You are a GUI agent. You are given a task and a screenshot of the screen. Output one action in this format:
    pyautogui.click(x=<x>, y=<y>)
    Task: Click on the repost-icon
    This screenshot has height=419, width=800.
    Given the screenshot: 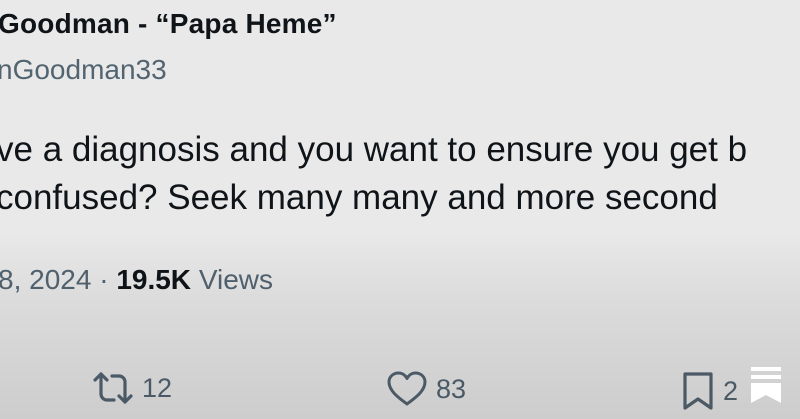 What is the action you would take?
    pyautogui.click(x=113, y=388)
    